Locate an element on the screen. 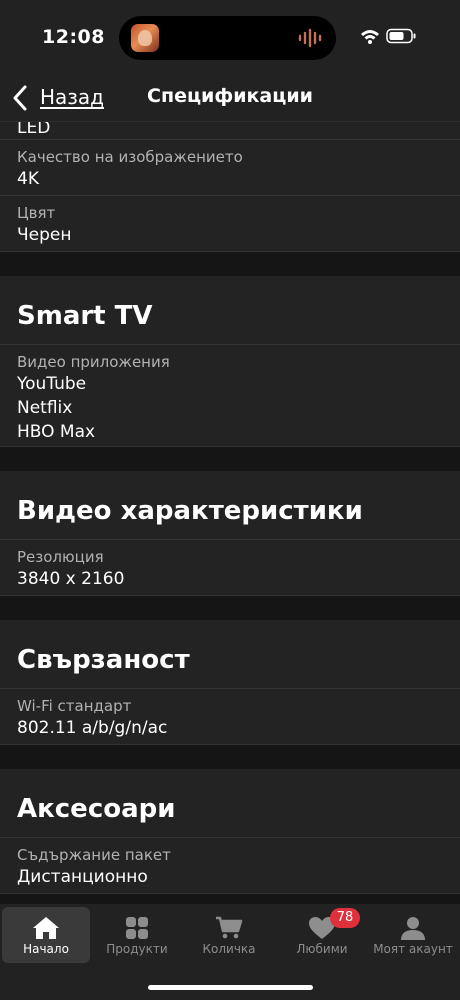  spec-label: Видео приложения is located at coordinates (93, 362).